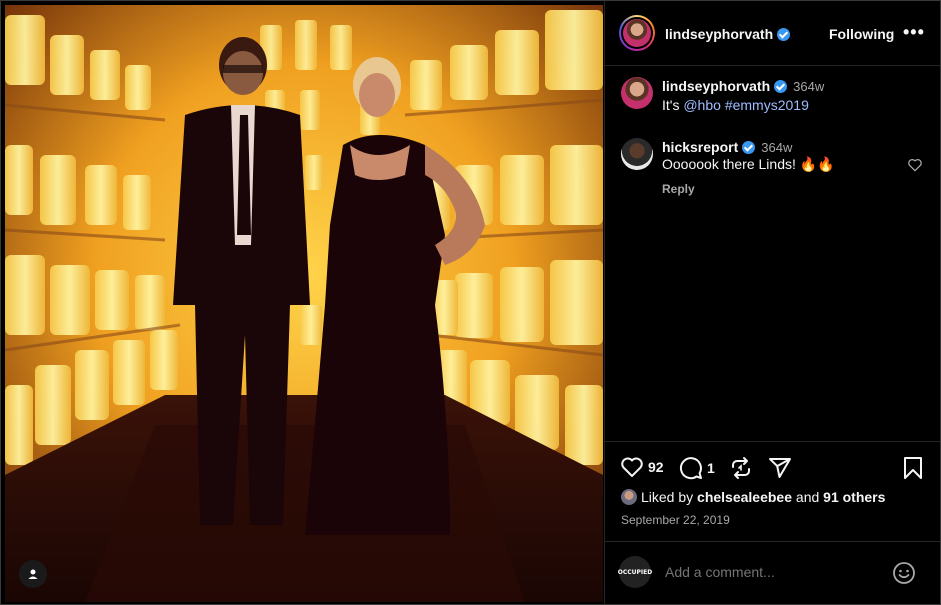  I want to click on liked-by-middle: and, so click(808, 497).